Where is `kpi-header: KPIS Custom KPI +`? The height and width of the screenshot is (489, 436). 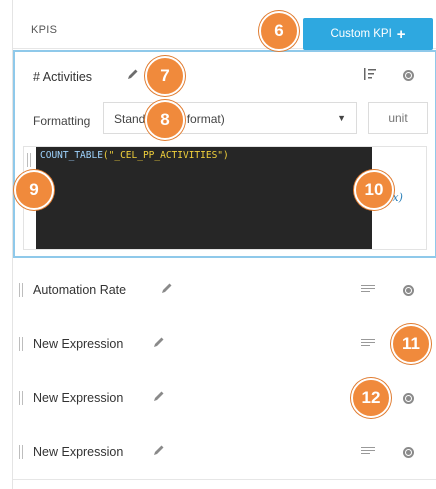
kpi-header: KPIS Custom KPI + is located at coordinates (224, 30).